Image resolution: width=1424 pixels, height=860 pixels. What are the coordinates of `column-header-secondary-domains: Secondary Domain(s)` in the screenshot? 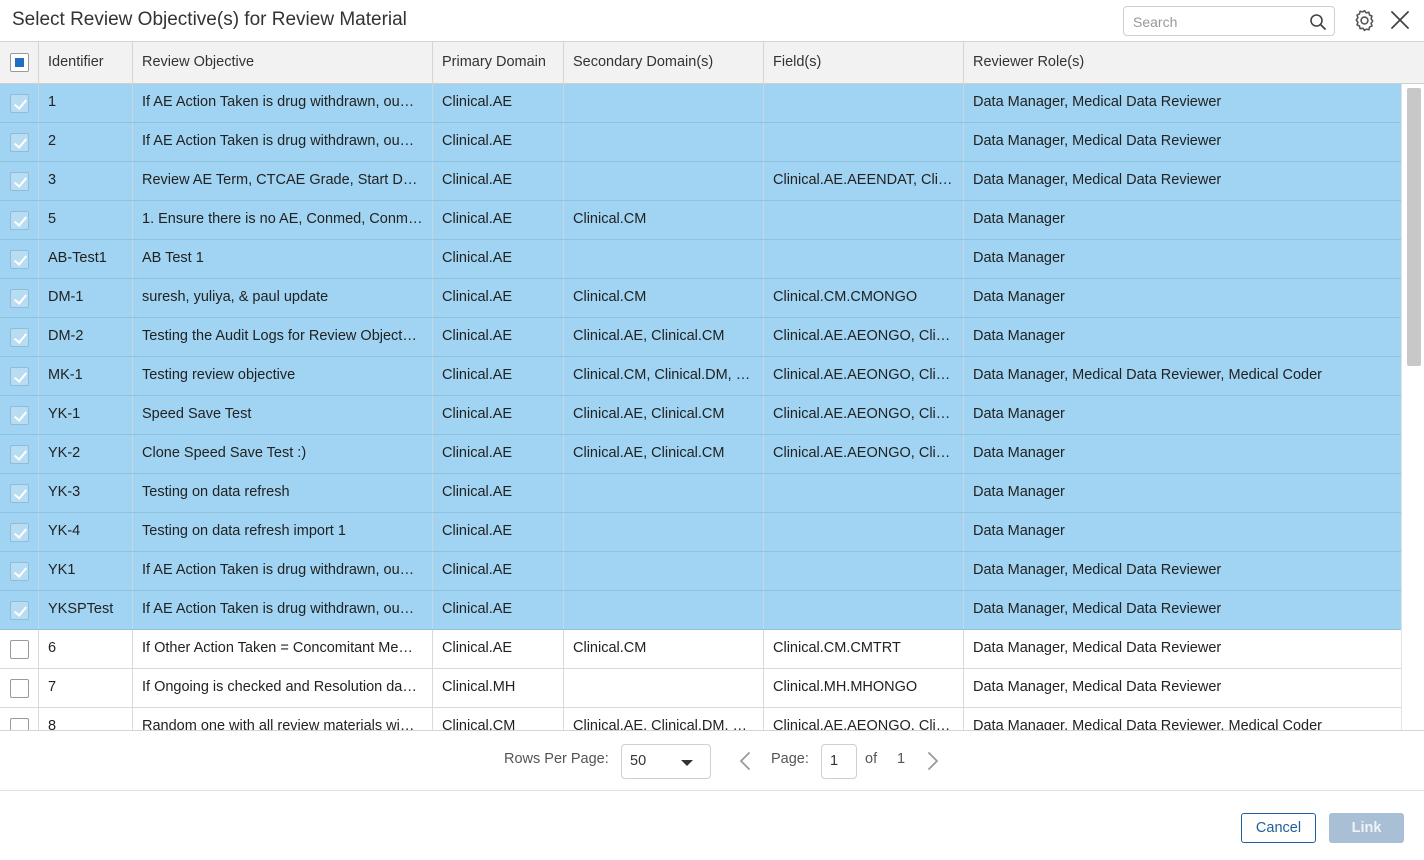 It's located at (664, 62).